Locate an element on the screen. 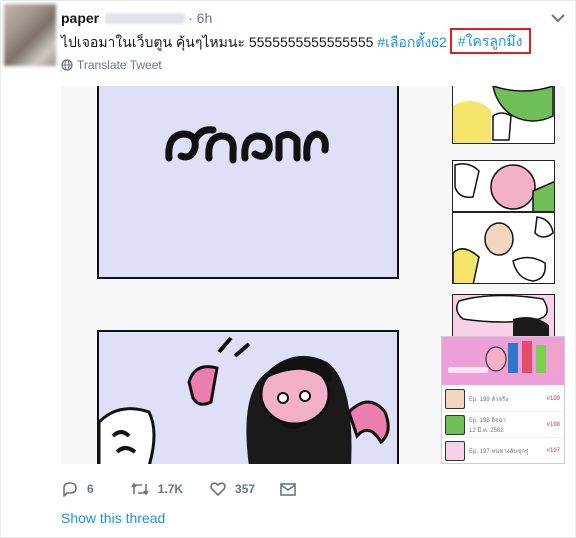 This screenshot has height=538, width=576. hashtag-link: #เลือกตั้ง62 is located at coordinates (412, 42).